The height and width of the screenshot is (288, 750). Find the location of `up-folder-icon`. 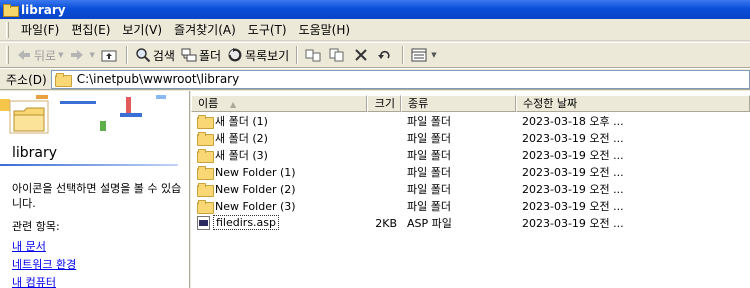

up-folder-icon is located at coordinates (109, 55).